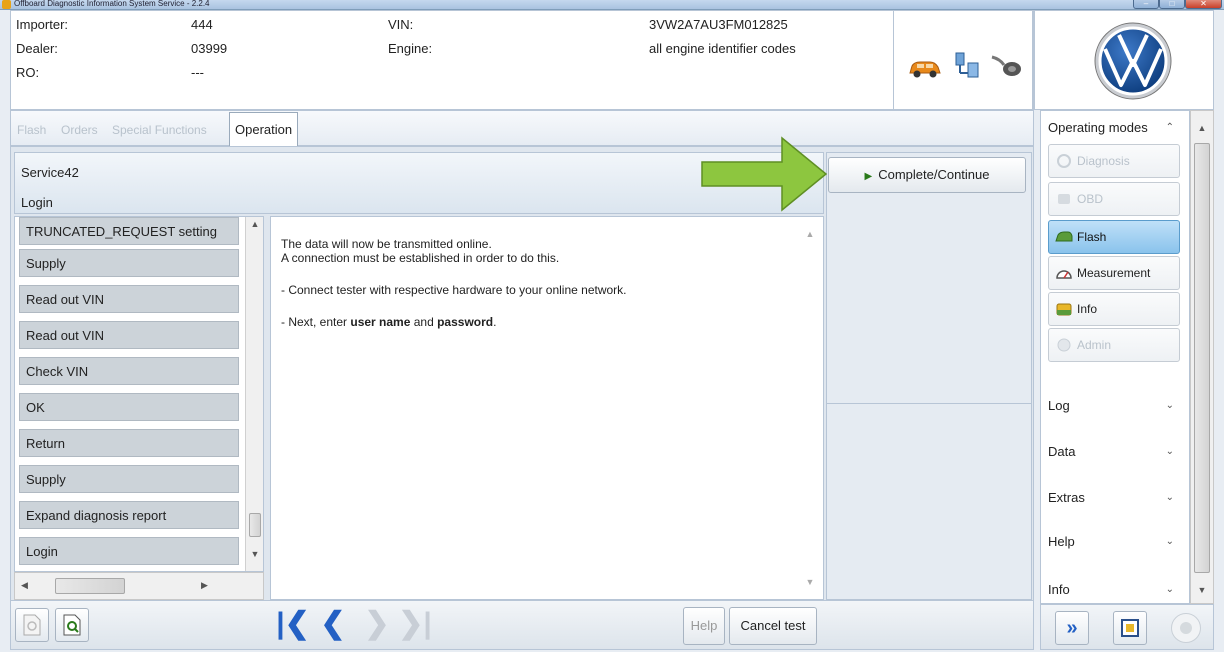  What do you see at coordinates (1114, 309) in the screenshot?
I see `mode-info-button: Info` at bounding box center [1114, 309].